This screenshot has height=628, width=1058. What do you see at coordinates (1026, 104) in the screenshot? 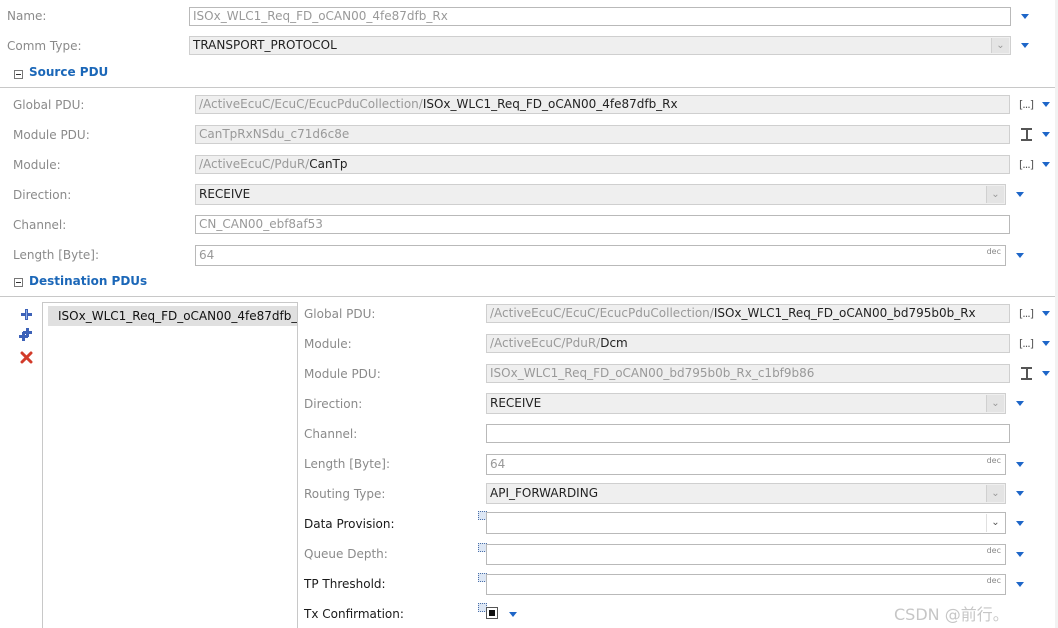
I see `src-global-pdu-browse-icon: [...]` at bounding box center [1026, 104].